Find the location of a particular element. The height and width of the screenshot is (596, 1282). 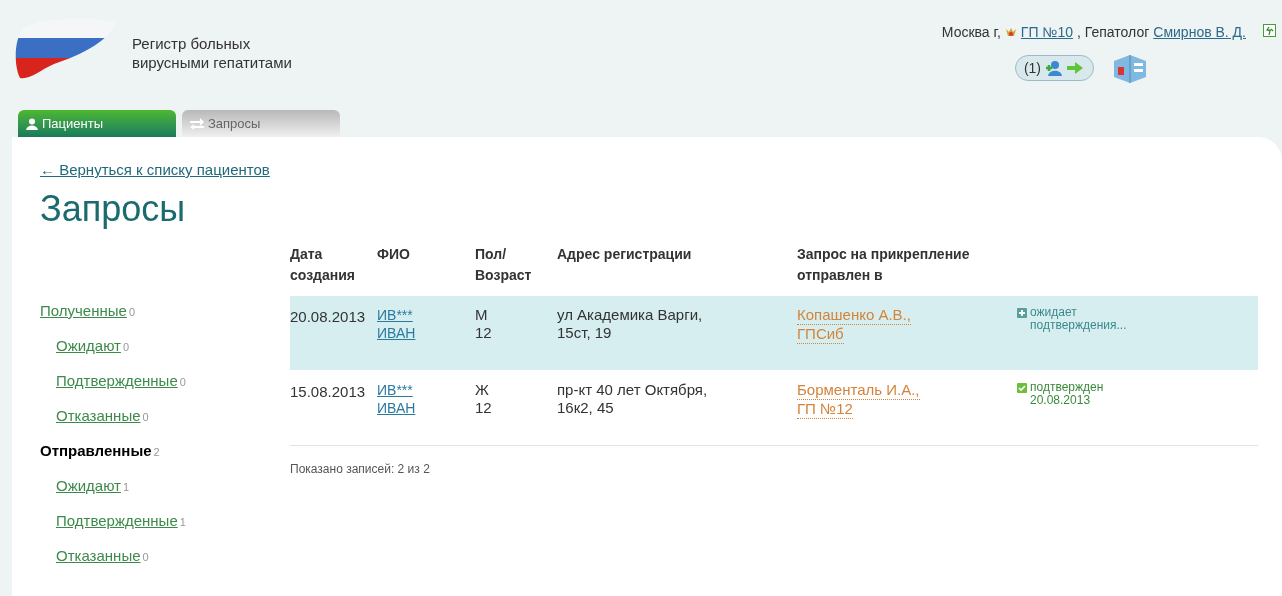

recipient-link: ГПСиб is located at coordinates (820, 334).